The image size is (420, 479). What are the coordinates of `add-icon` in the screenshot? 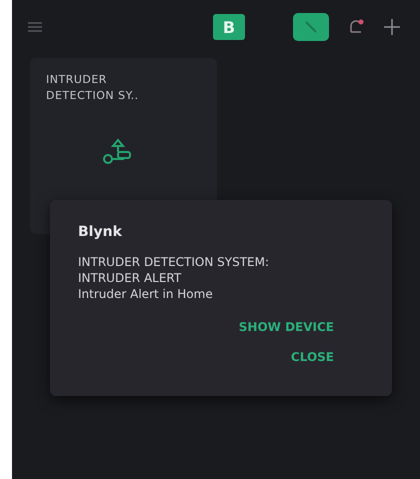 It's located at (392, 27).